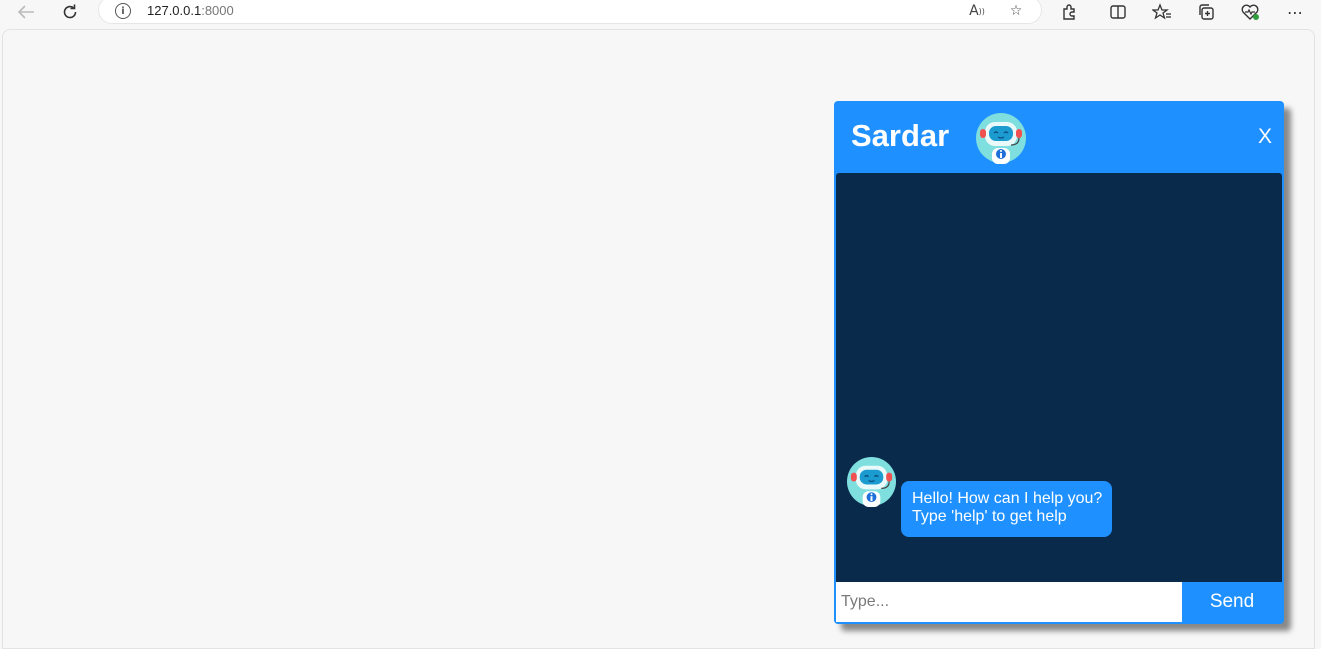  Describe the element at coordinates (1162, 12) in the screenshot. I see `favorites-icon` at that location.